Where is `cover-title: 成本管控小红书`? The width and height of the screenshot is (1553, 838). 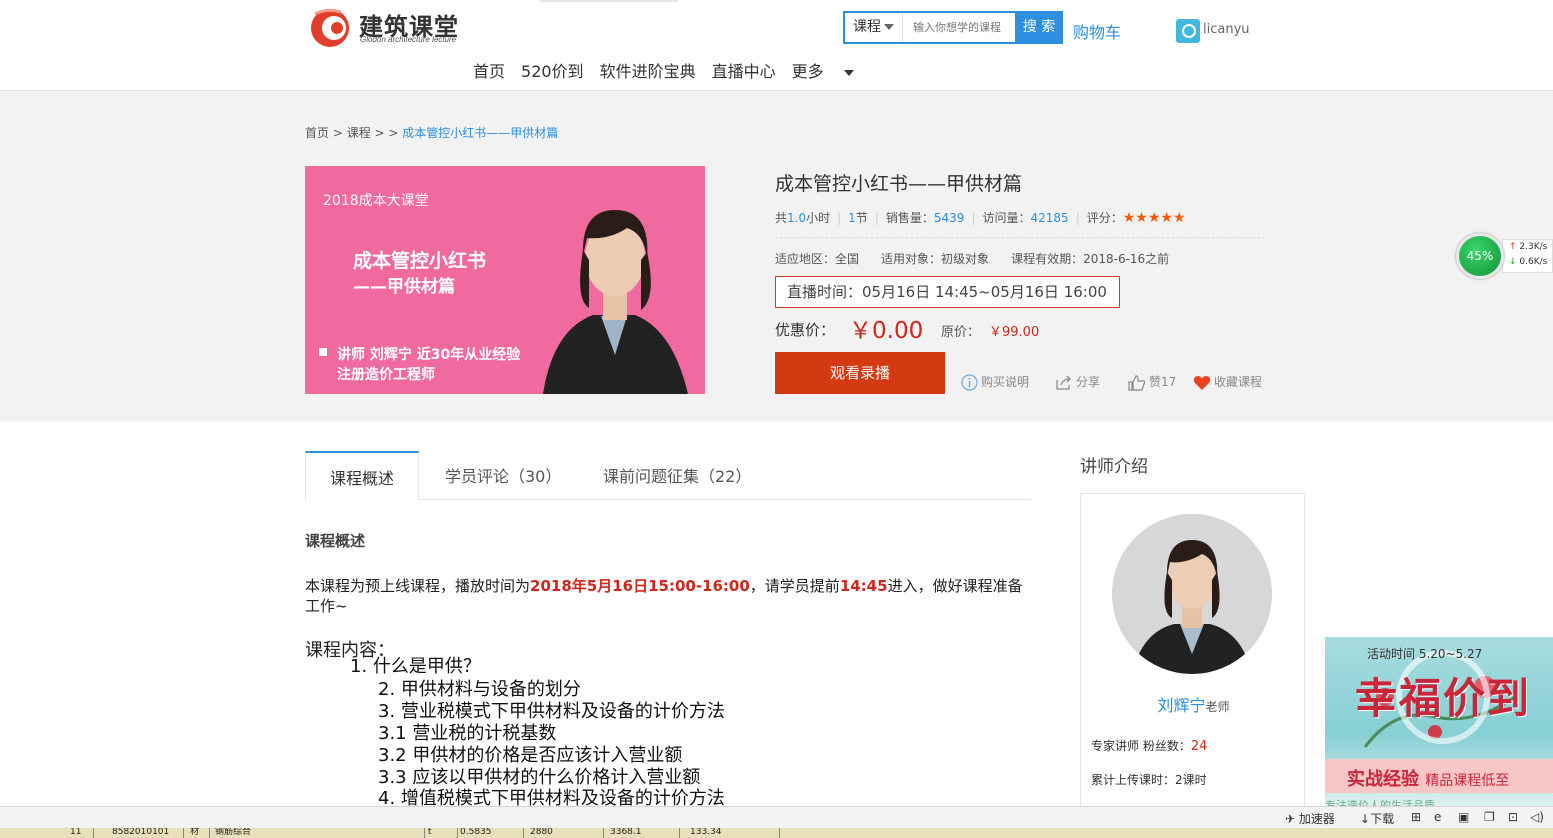 cover-title: 成本管控小红书 is located at coordinates (420, 261).